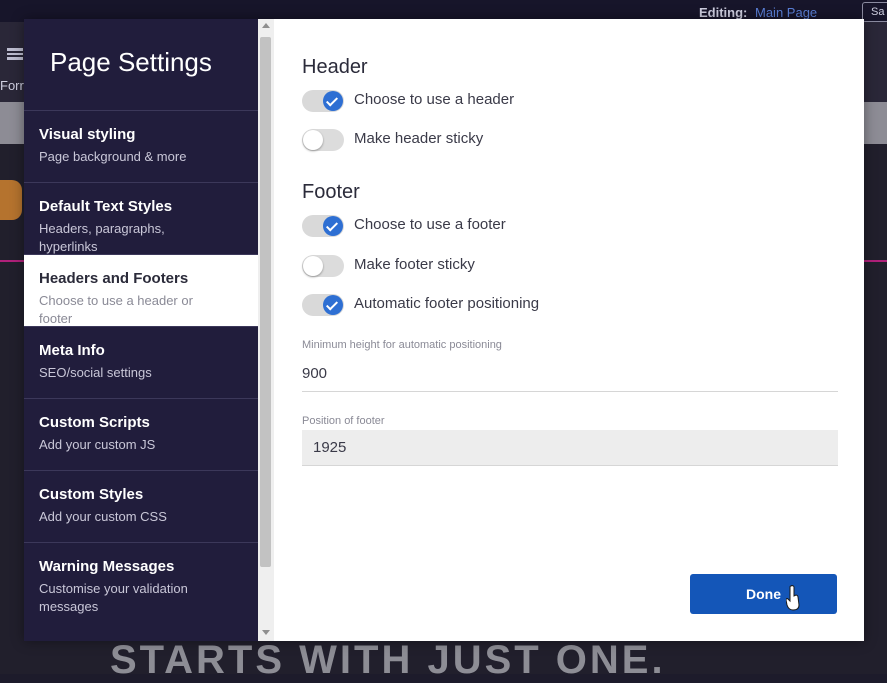  Describe the element at coordinates (343, 421) in the screenshot. I see `footer-position-label: Position of footer` at that location.